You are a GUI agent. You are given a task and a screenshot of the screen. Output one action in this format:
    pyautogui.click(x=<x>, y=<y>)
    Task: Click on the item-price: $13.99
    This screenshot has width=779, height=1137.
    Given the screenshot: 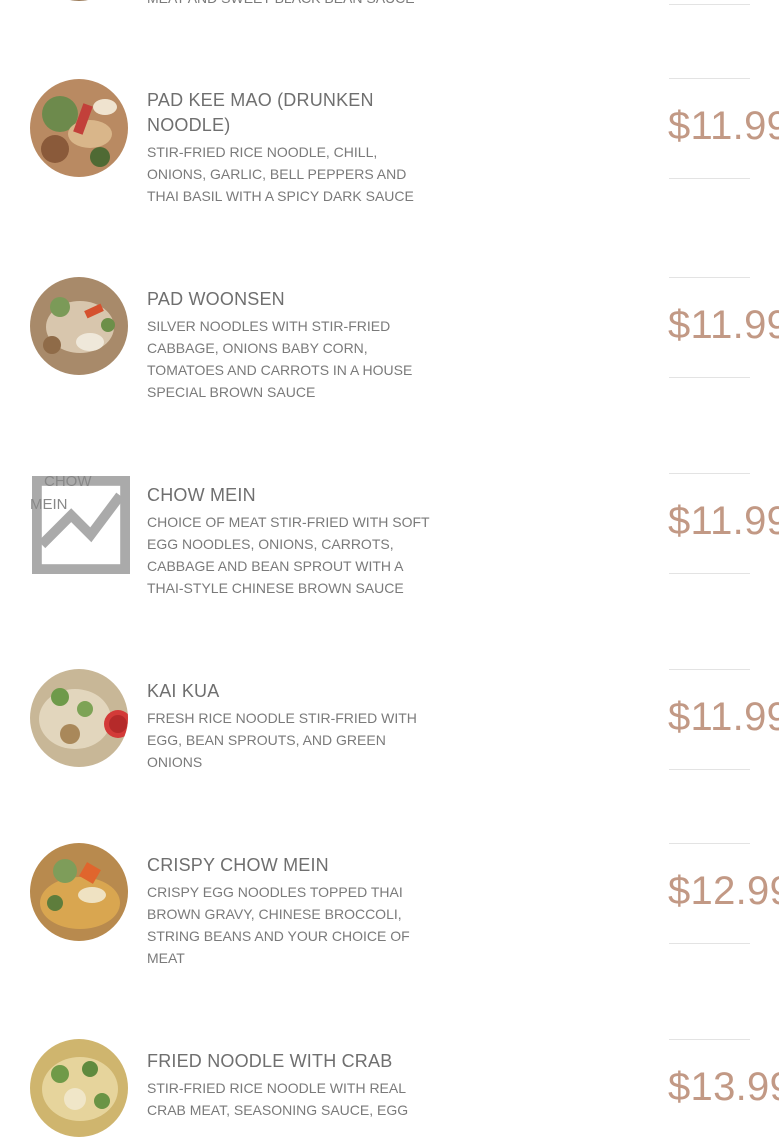 What is the action you would take?
    pyautogui.click(x=723, y=1087)
    